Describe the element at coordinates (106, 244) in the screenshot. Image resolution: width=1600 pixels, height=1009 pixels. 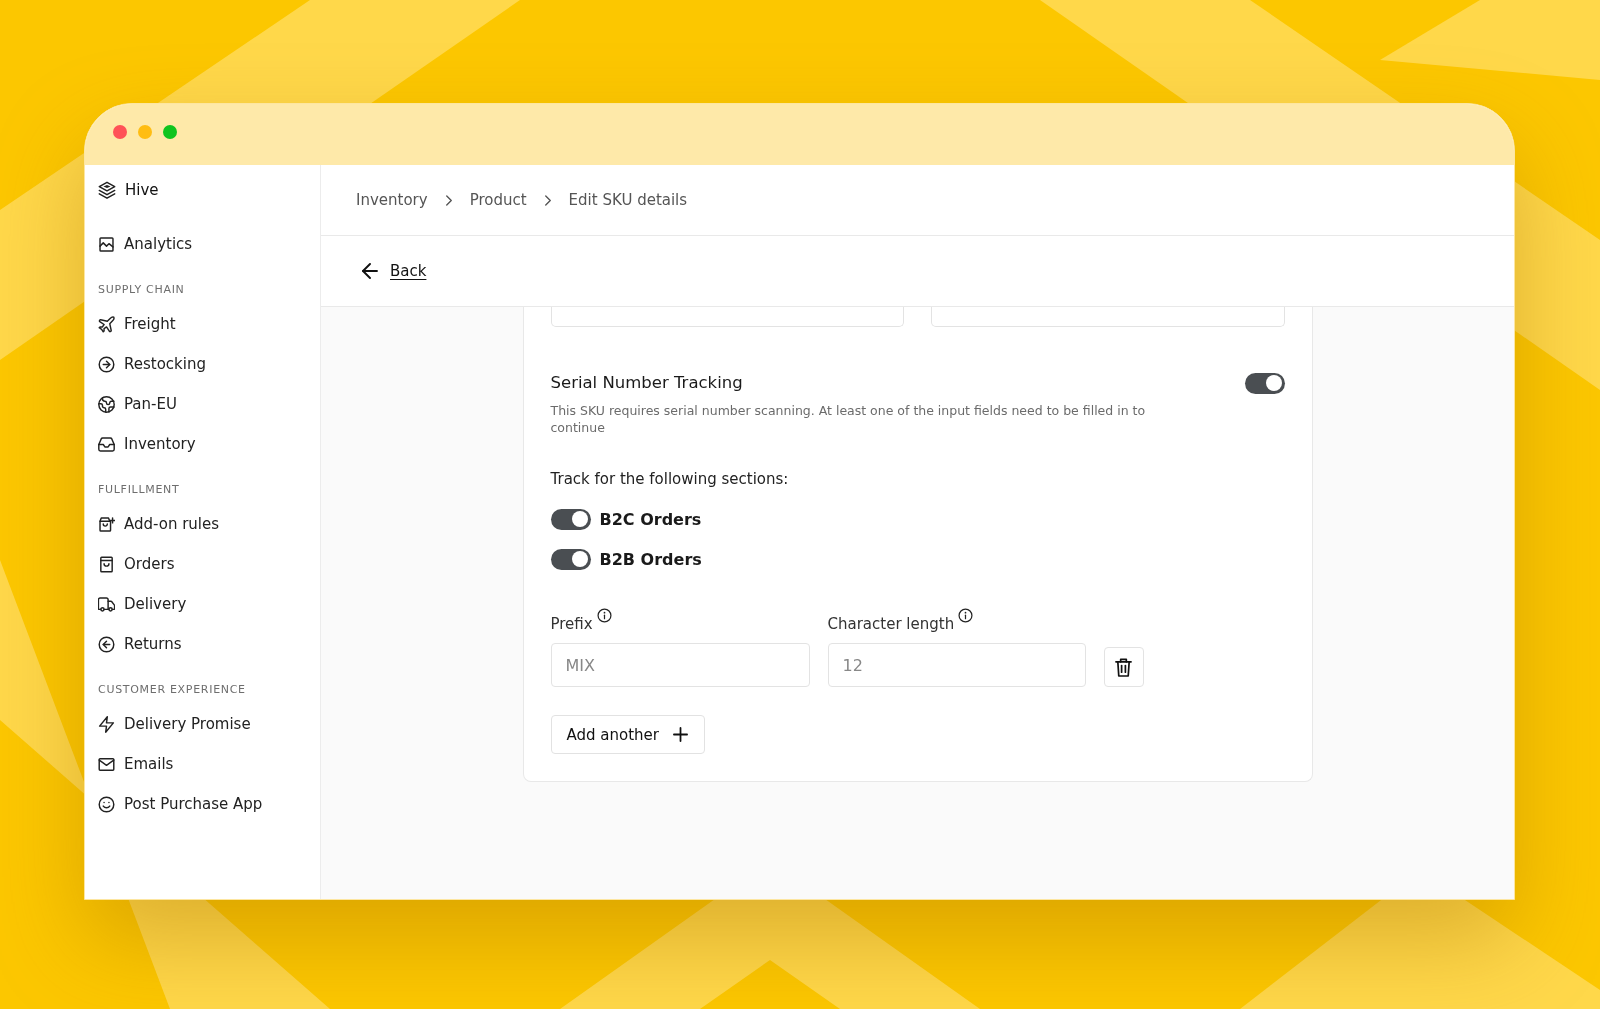
I see `chart-icon` at that location.